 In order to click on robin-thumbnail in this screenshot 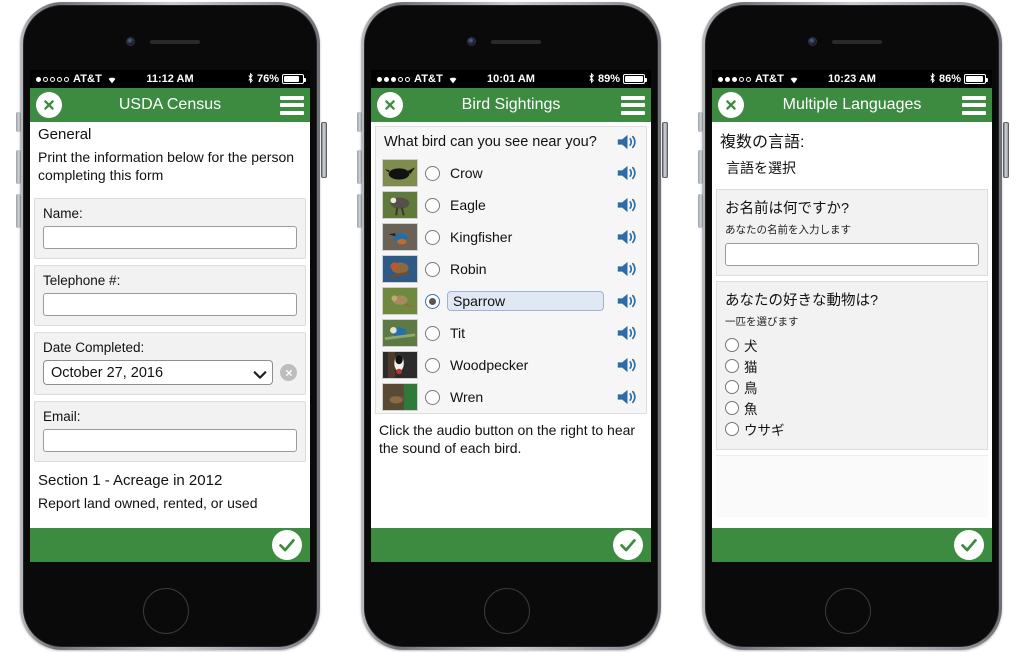, I will do `click(400, 269)`.